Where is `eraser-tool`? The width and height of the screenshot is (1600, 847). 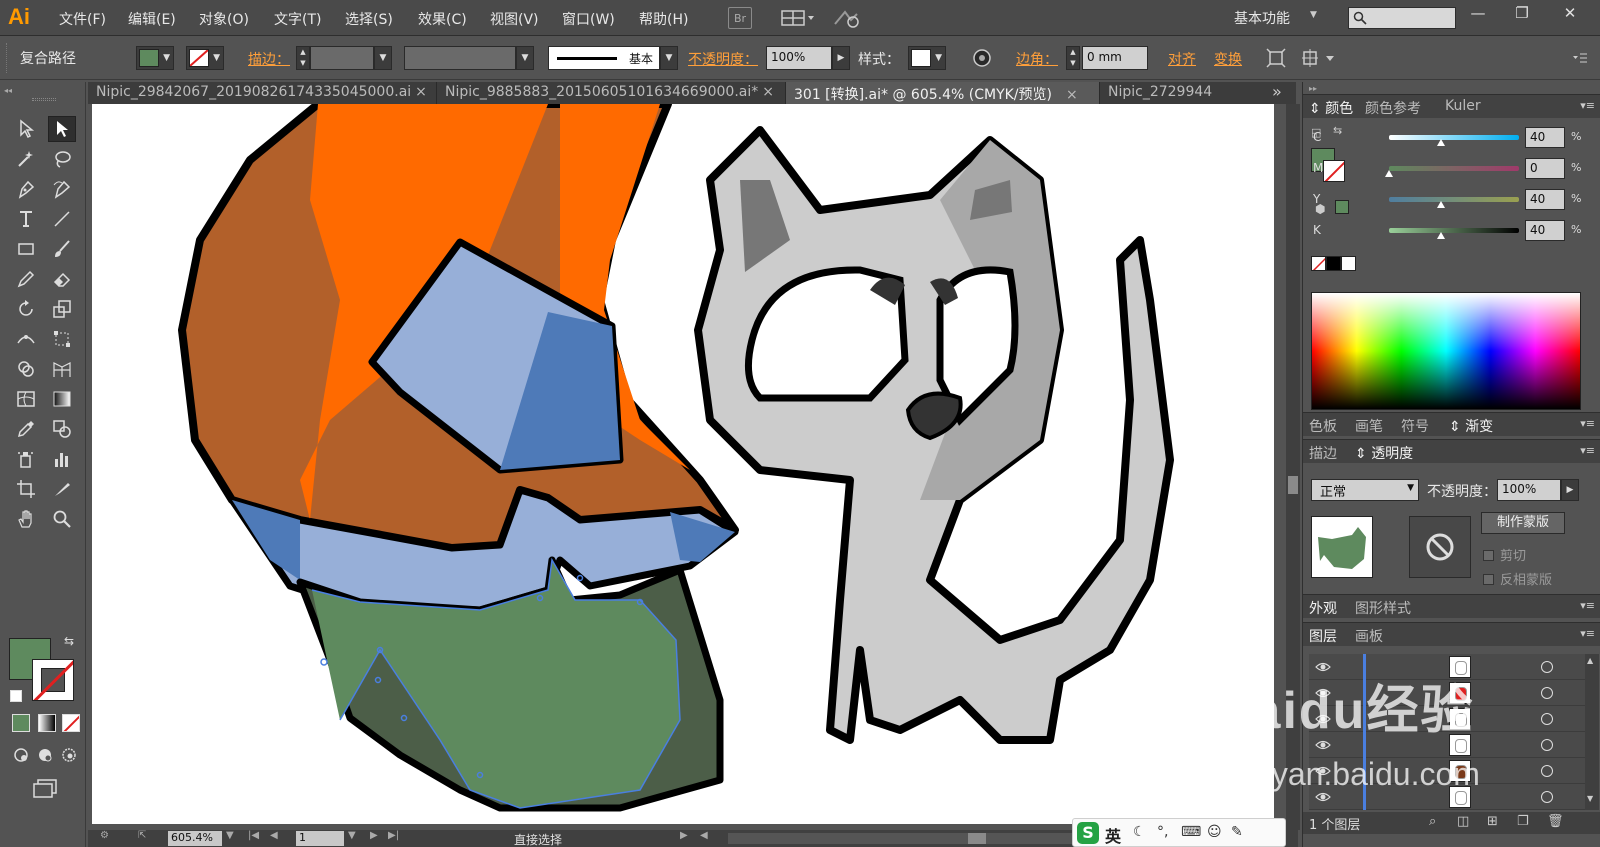
eraser-tool is located at coordinates (62, 279).